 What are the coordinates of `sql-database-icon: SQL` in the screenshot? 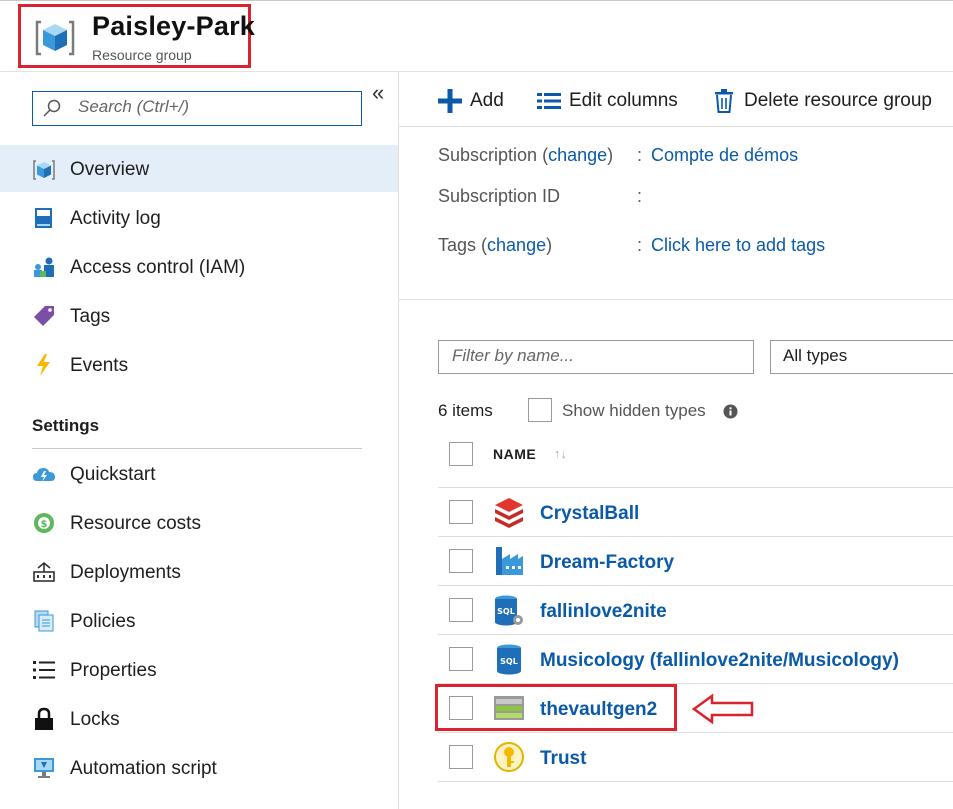 It's located at (509, 659).